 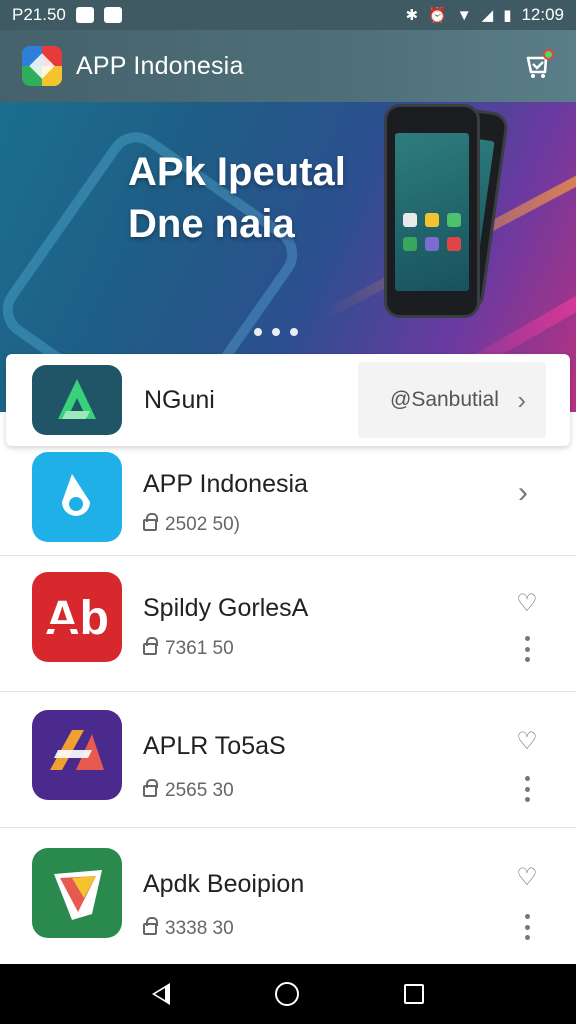 I want to click on list-item: APP Indonesia 2502 50) ›, so click(x=288, y=501).